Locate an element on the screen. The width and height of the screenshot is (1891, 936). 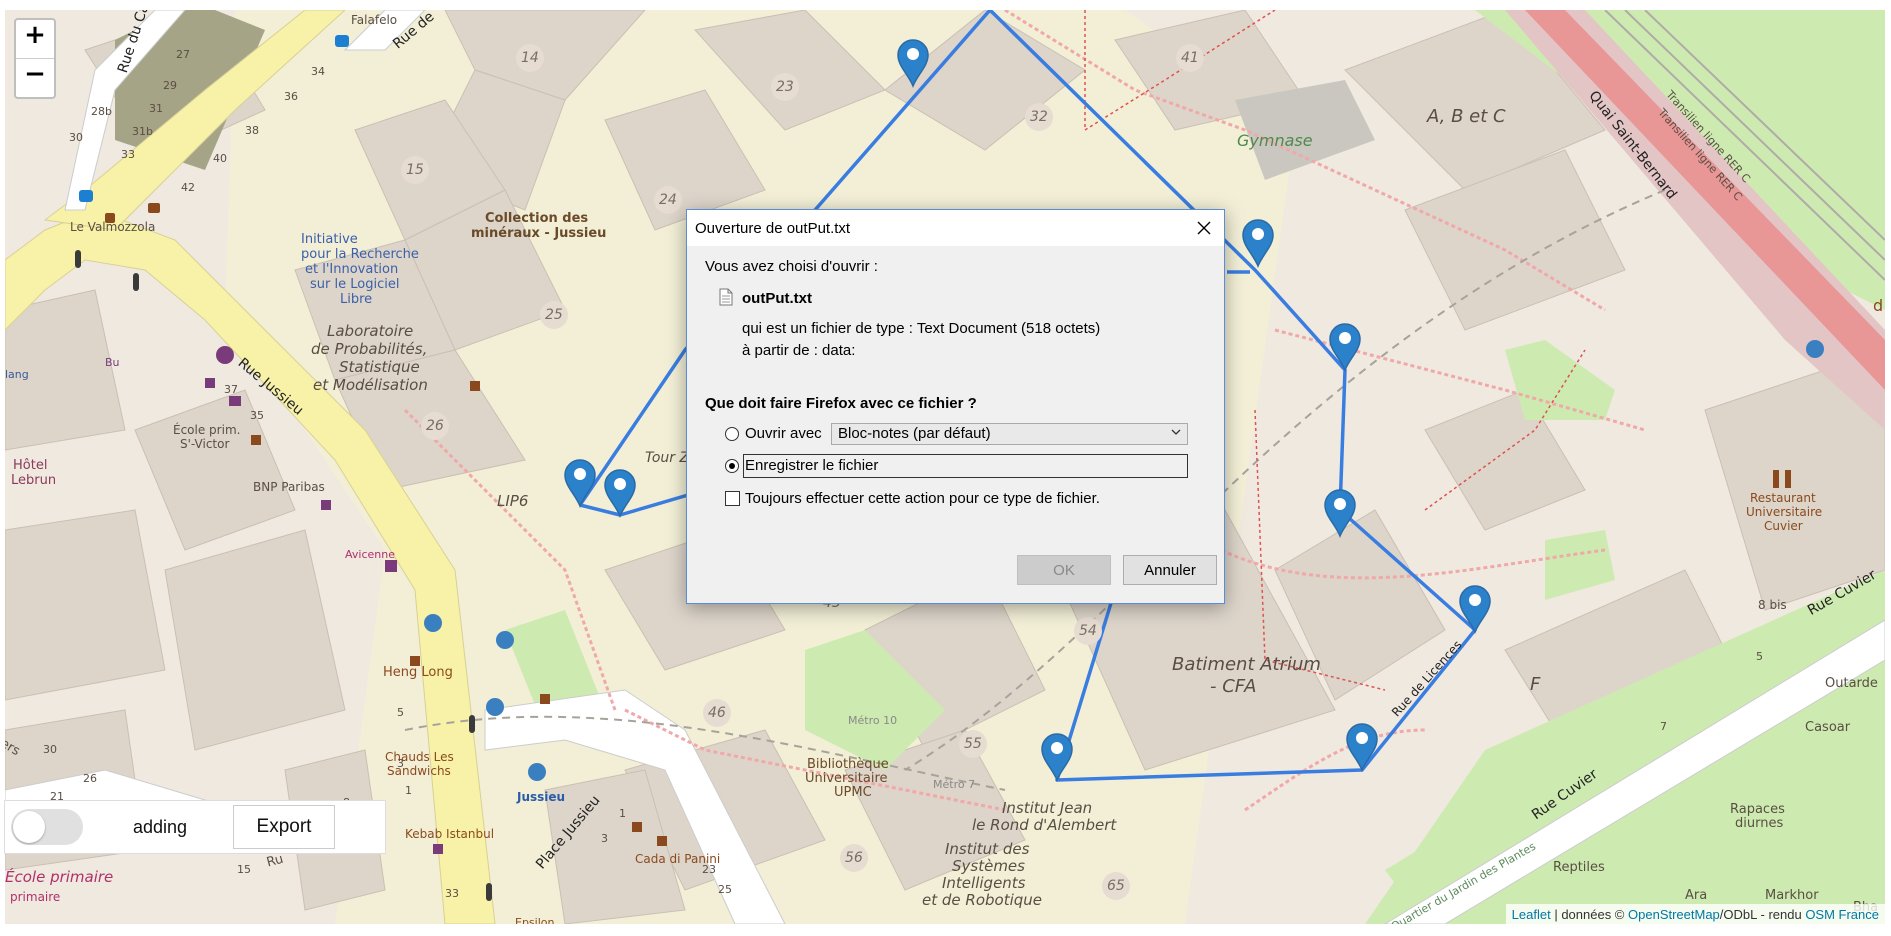
adding-toggle is located at coordinates (47, 827).